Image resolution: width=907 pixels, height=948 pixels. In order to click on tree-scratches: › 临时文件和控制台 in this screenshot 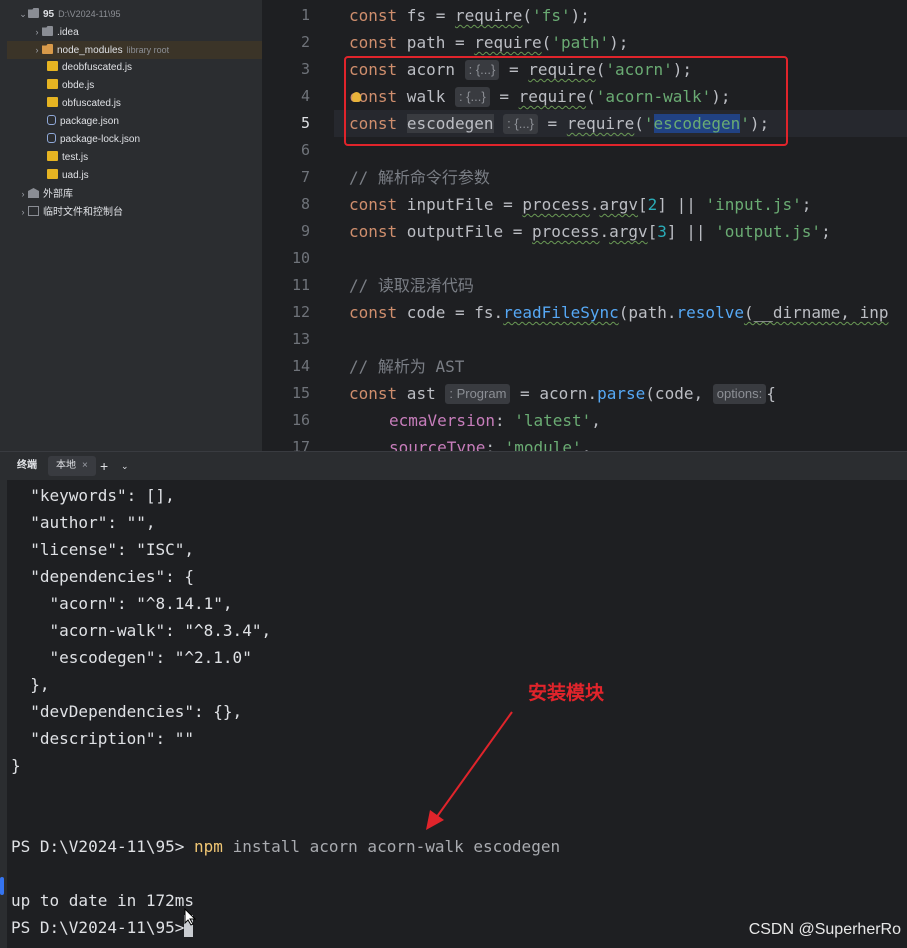, I will do `click(70, 212)`.